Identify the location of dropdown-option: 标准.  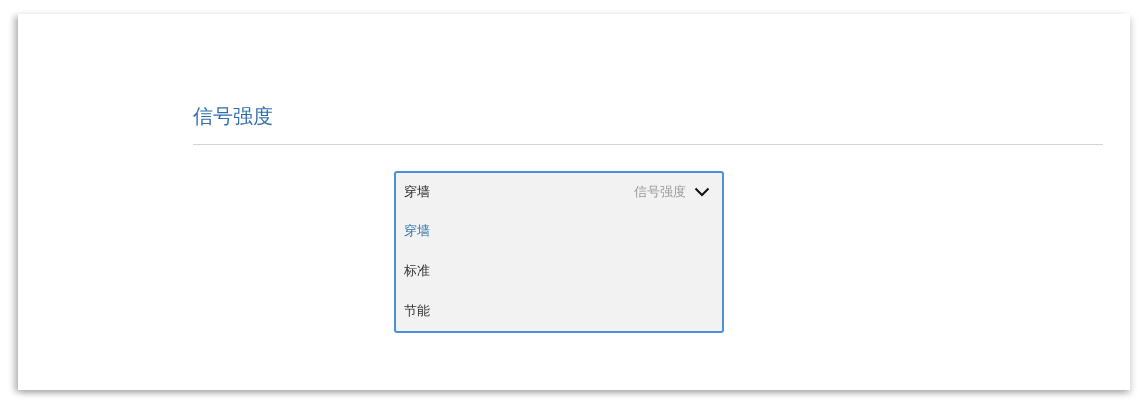
(559, 271).